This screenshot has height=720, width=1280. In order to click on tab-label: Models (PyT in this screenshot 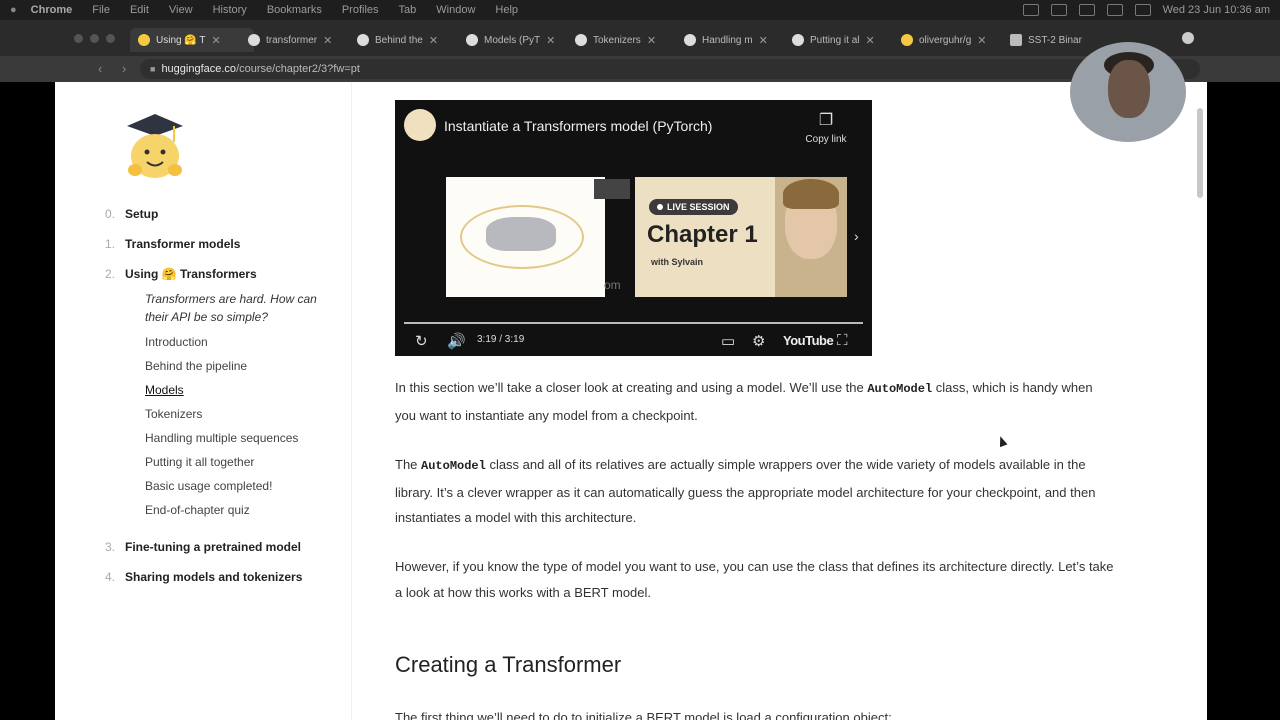, I will do `click(512, 40)`.